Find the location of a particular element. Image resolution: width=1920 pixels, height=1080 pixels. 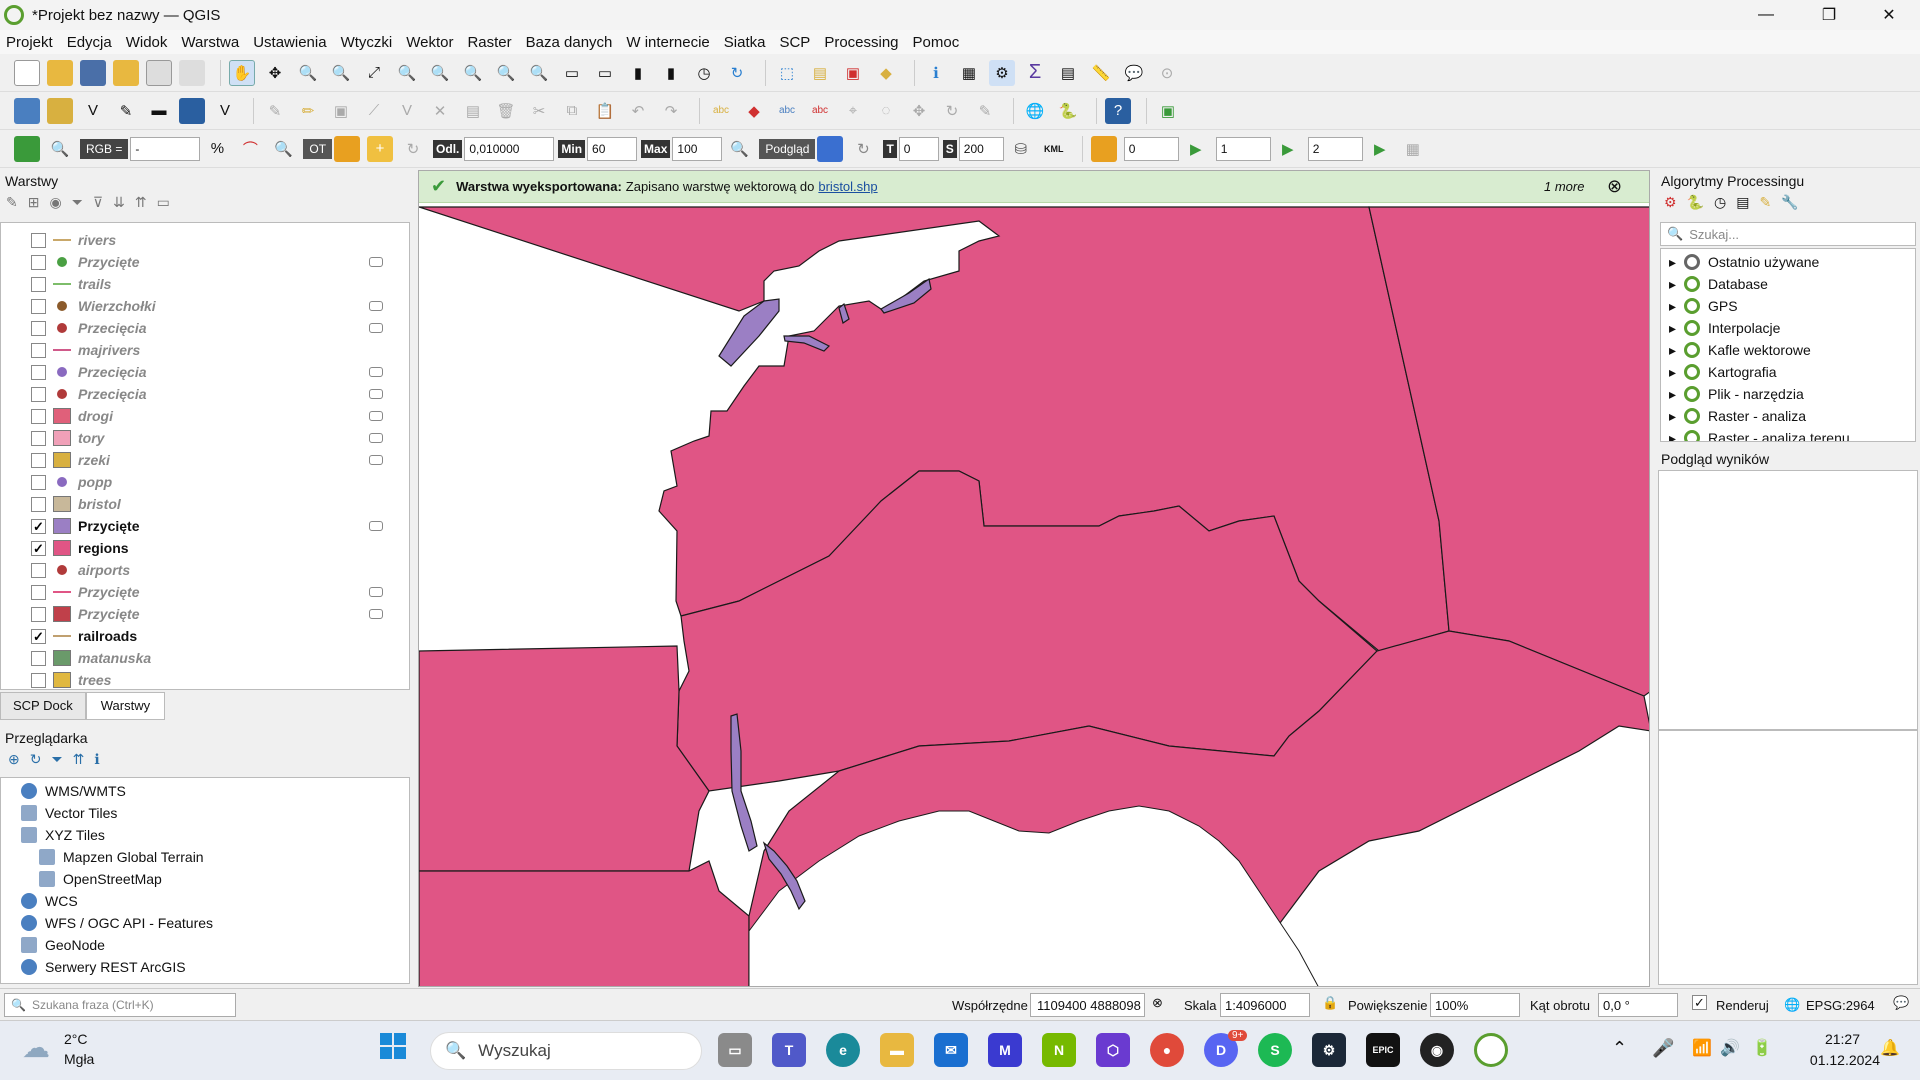

layer-item: trees is located at coordinates (196, 679).